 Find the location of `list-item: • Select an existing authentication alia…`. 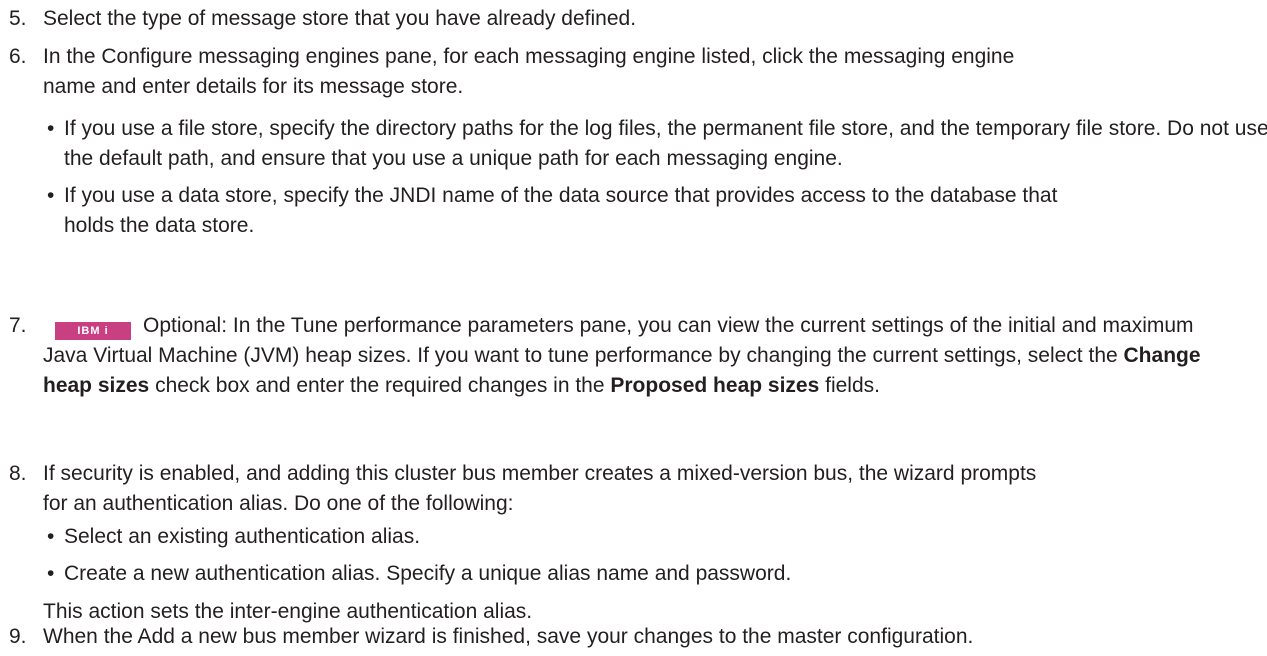

list-item: • Select an existing authentication alia… is located at coordinates (655, 537).